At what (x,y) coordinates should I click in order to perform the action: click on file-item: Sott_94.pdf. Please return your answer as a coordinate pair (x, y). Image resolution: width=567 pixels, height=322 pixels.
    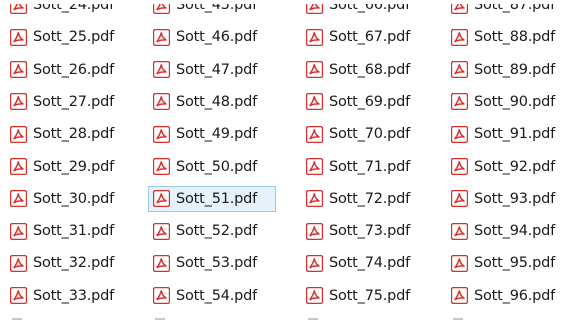
    Looking at the image, I should click on (509, 231).